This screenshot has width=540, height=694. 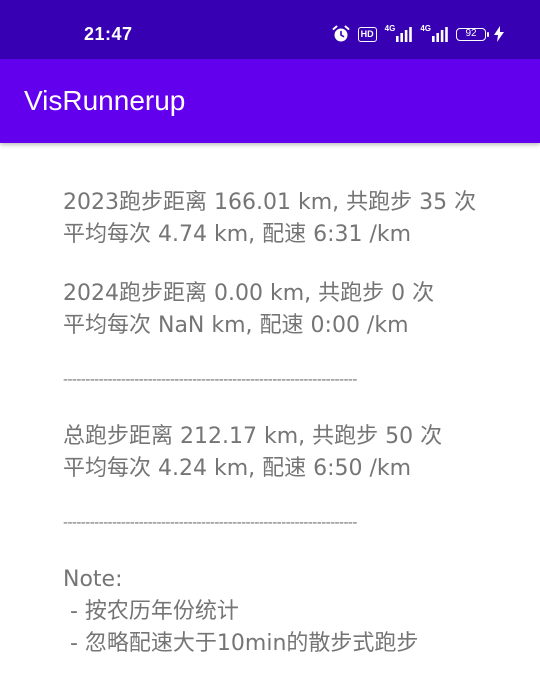 I want to click on battery-icon: 92, so click(x=472, y=34).